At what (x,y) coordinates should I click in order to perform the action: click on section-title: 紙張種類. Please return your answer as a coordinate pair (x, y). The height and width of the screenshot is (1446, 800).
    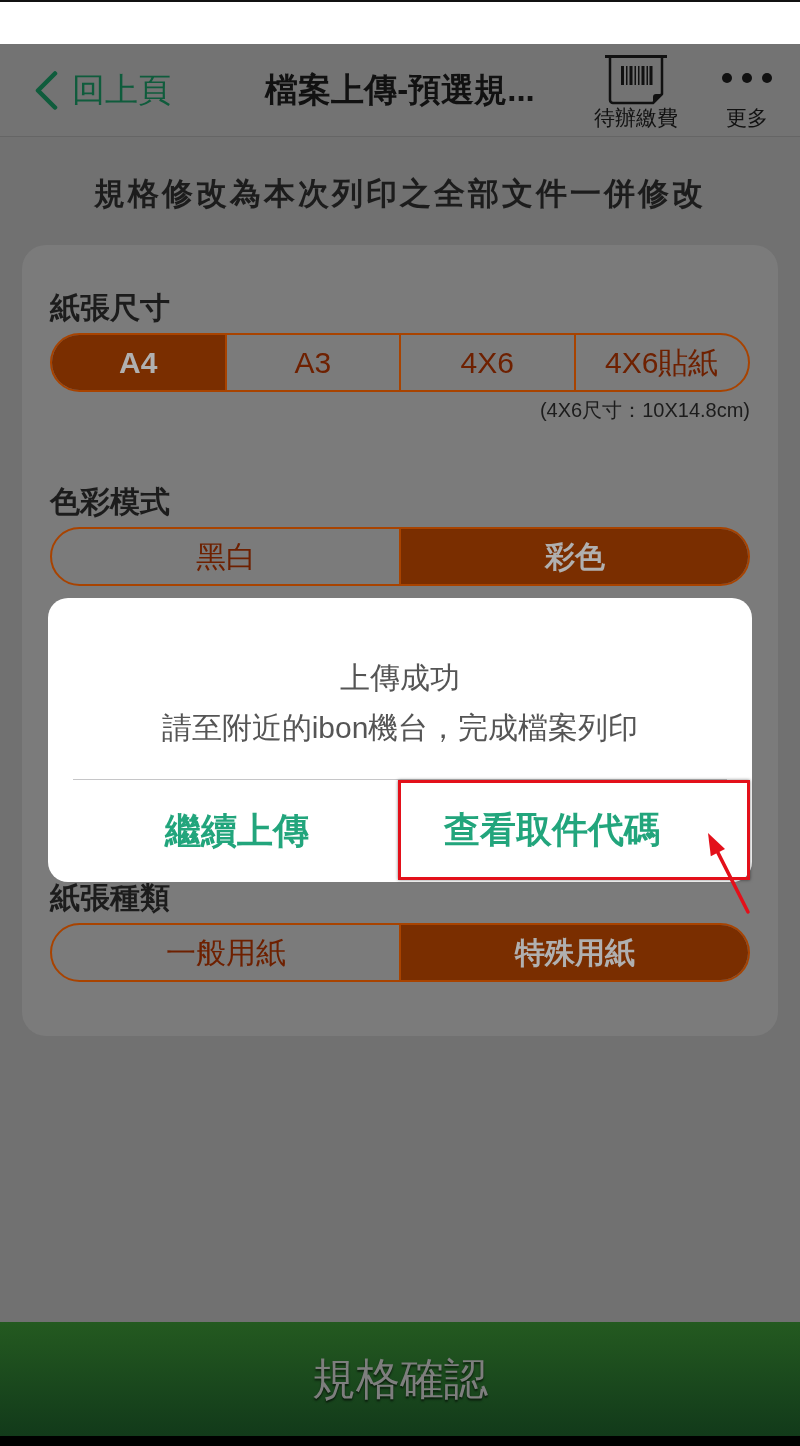
    Looking at the image, I should click on (110, 898).